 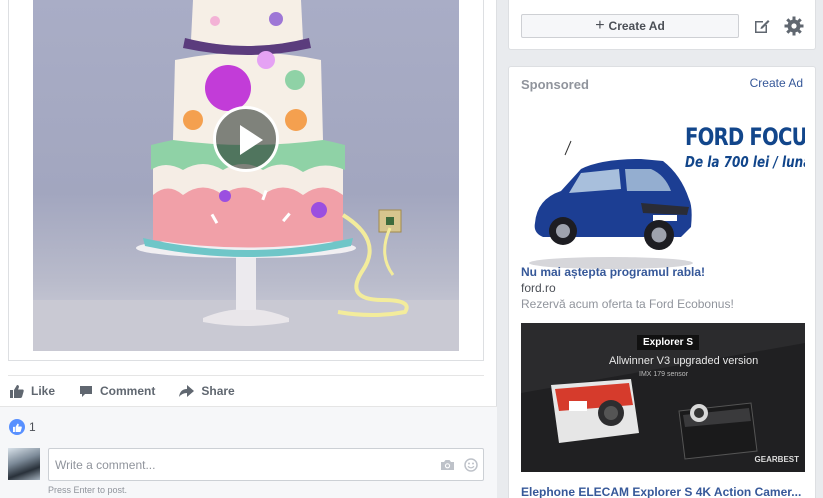 I want to click on comment-composer, so click(x=266, y=464).